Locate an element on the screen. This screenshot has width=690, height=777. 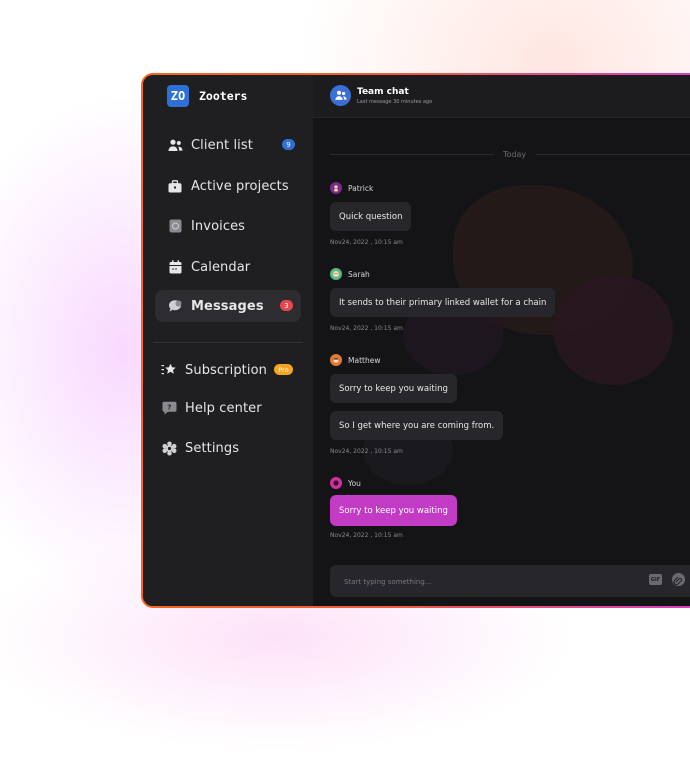
unread-messages-badge: 3 is located at coordinates (286, 305).